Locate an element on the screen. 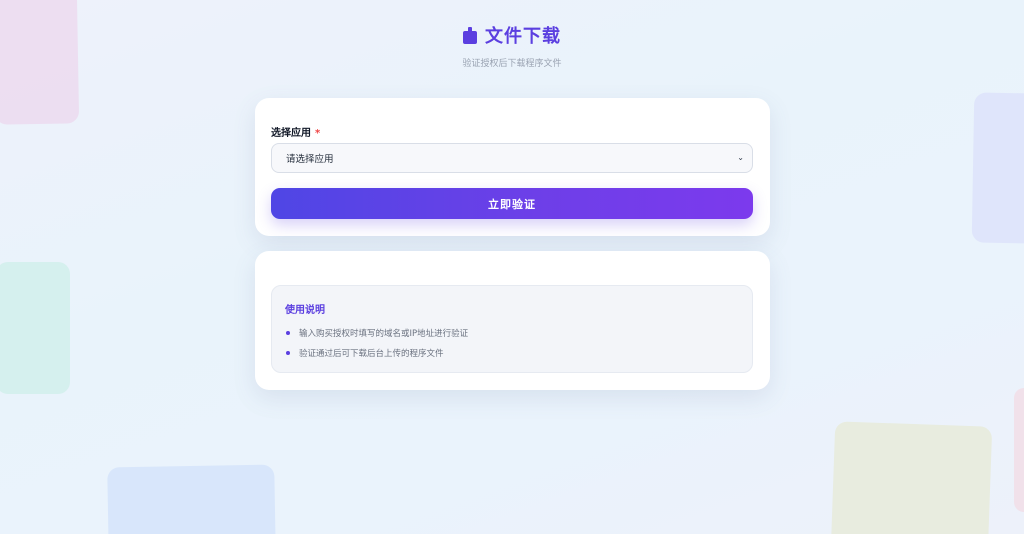 The image size is (1024, 534). verify-button: 立即验证 is located at coordinates (512, 203).